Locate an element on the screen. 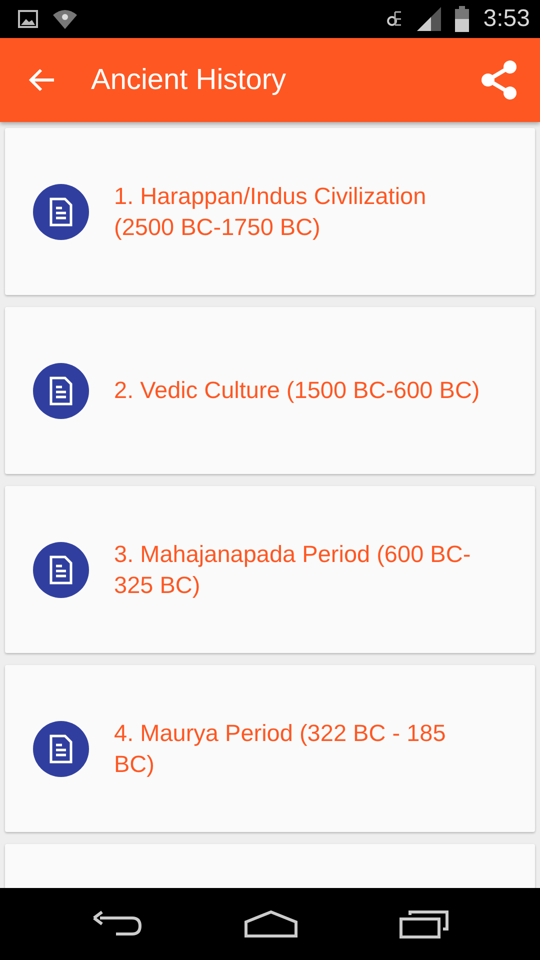 The height and width of the screenshot is (960, 540). topic-title: 1. Harappan/Indus Civilization (2500 BC-1750 BC) is located at coordinates (271, 212).